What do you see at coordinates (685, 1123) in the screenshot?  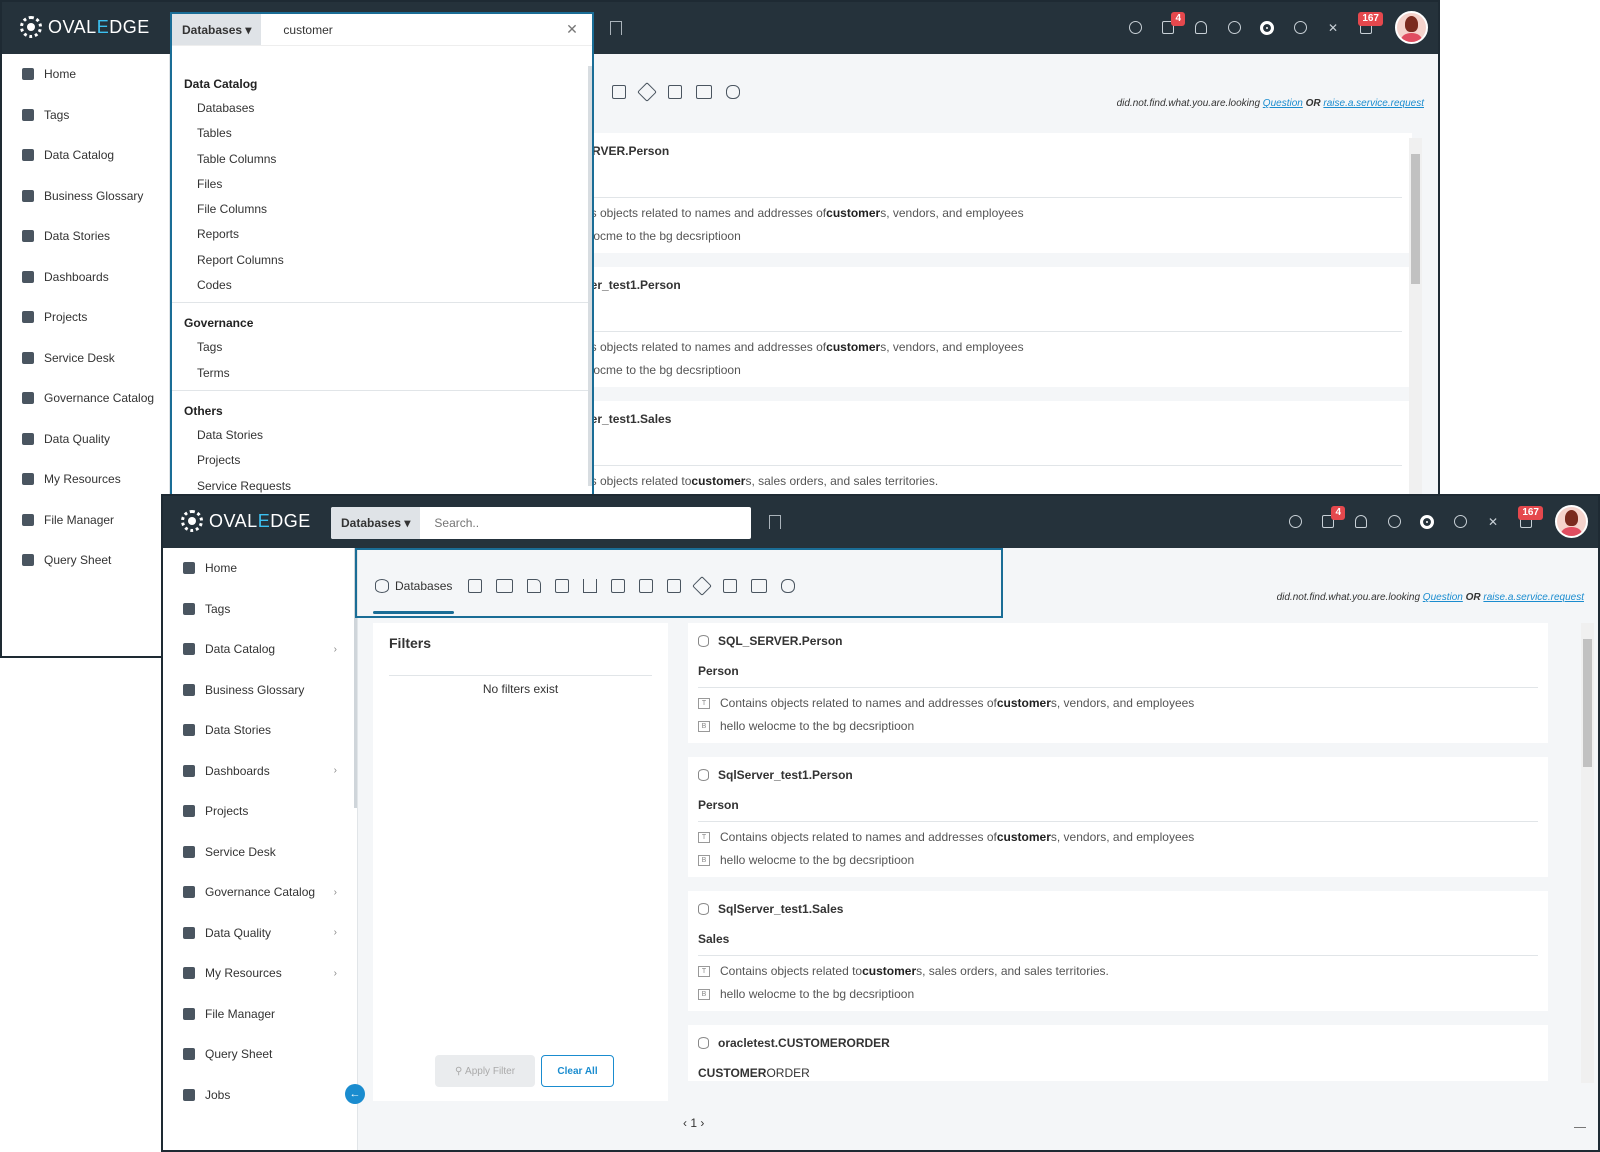 I see `prev-page-icon: ‹` at bounding box center [685, 1123].